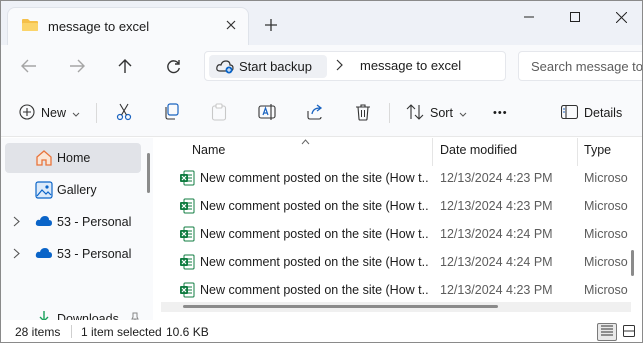 The width and height of the screenshot is (643, 343). Describe the element at coordinates (529, 17) in the screenshot. I see `minimize-button` at that location.